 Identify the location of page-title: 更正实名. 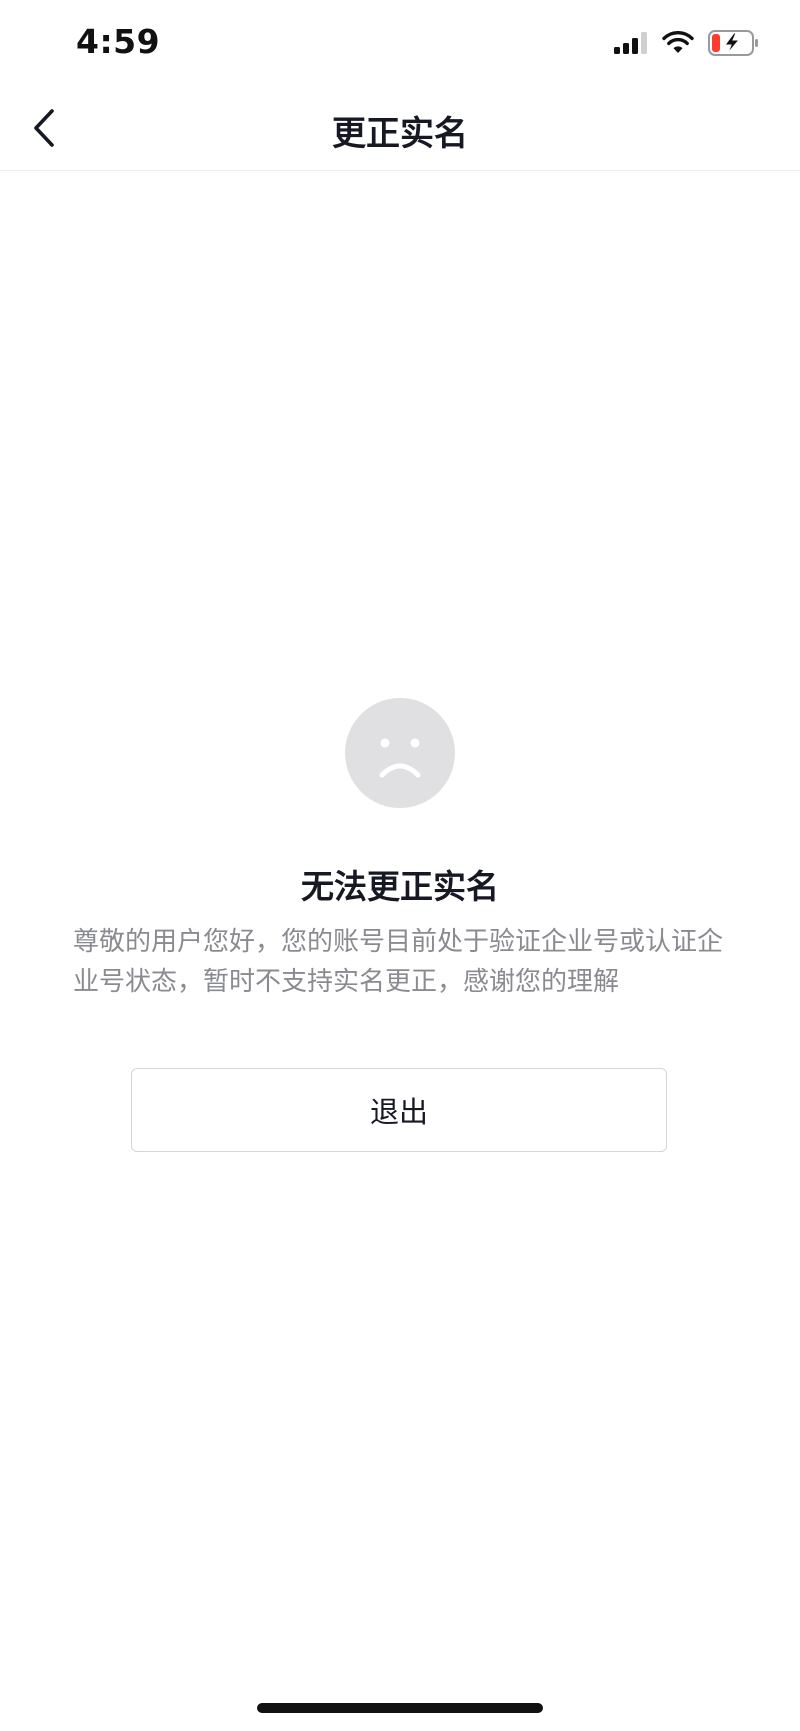
(400, 134).